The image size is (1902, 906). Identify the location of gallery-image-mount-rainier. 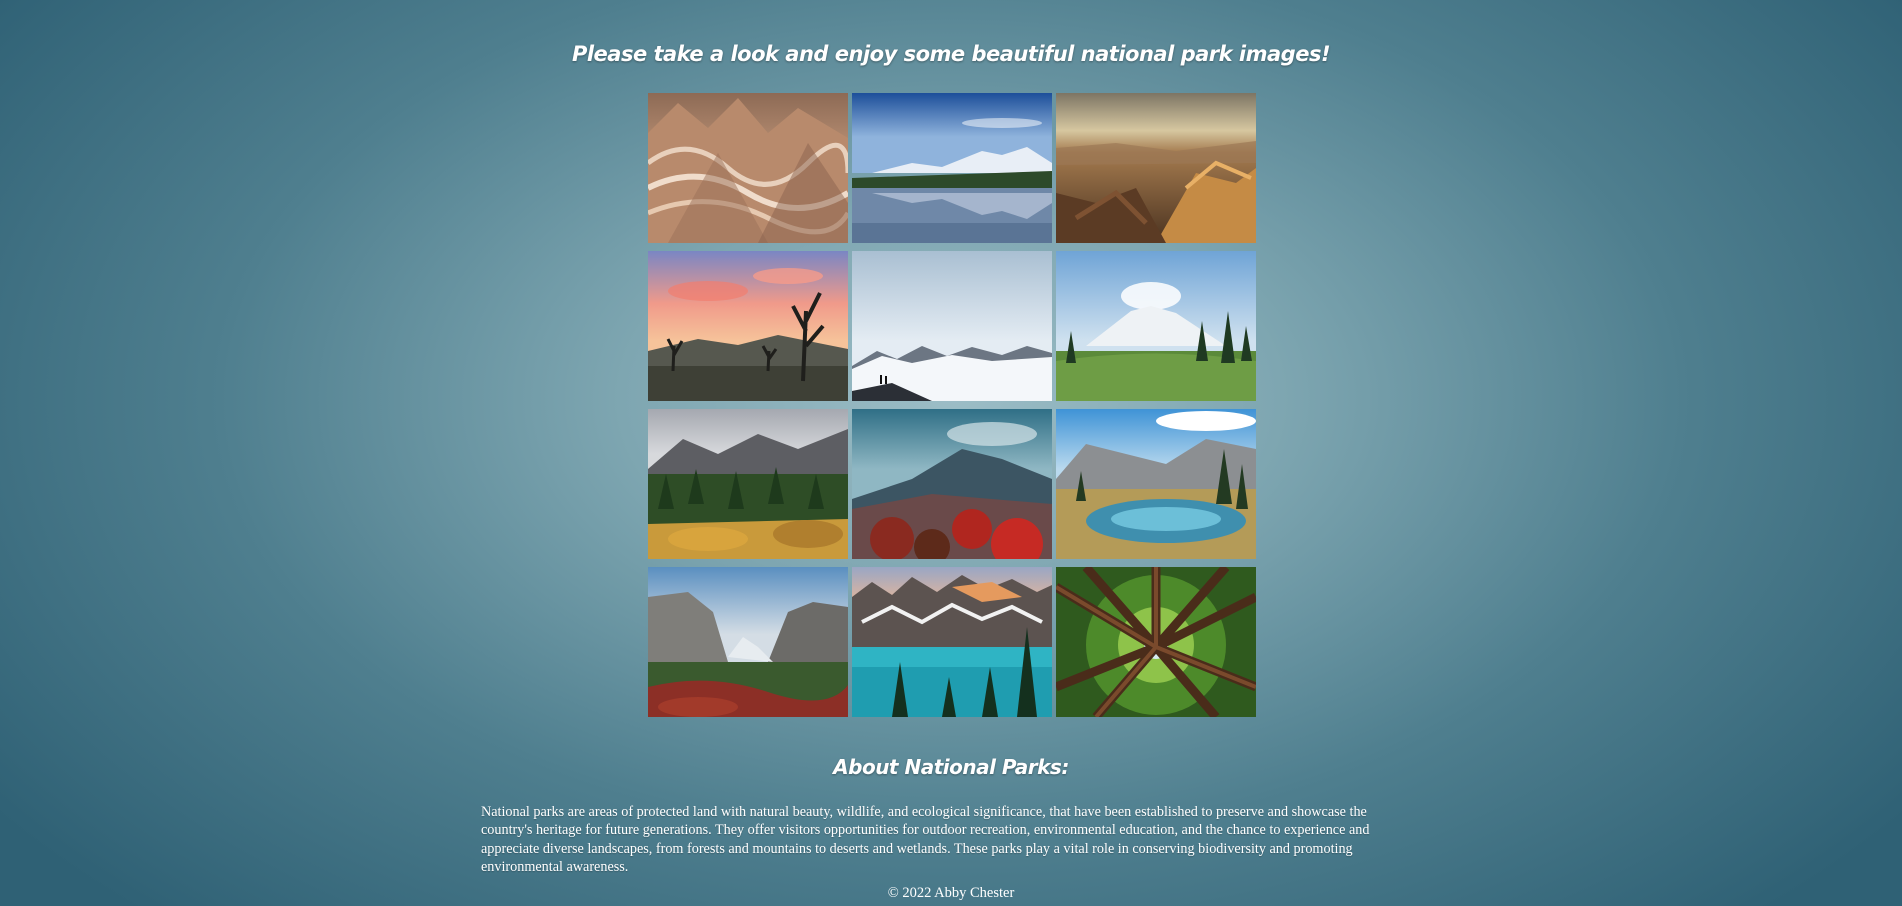
(1156, 326).